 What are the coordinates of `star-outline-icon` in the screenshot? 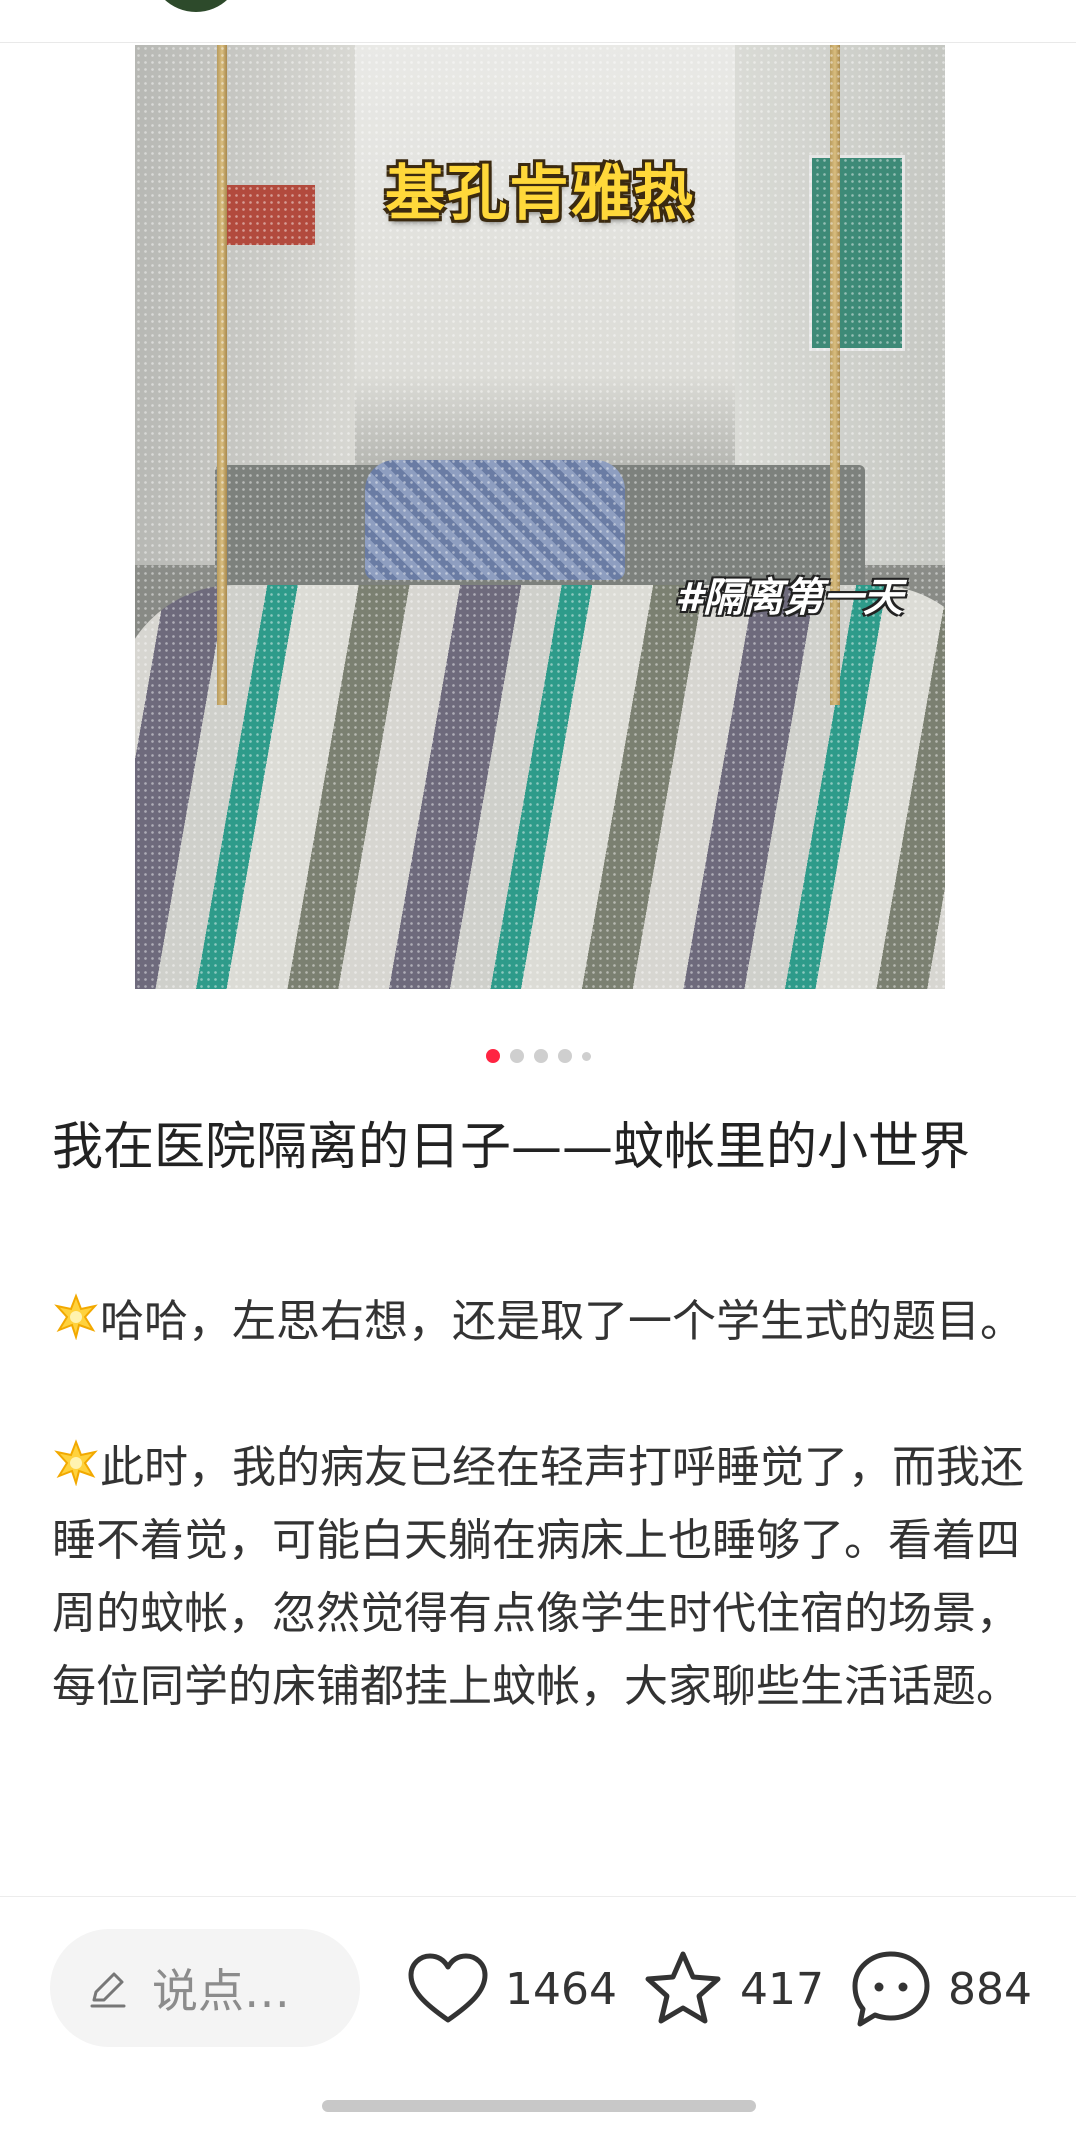 It's located at (683, 1987).